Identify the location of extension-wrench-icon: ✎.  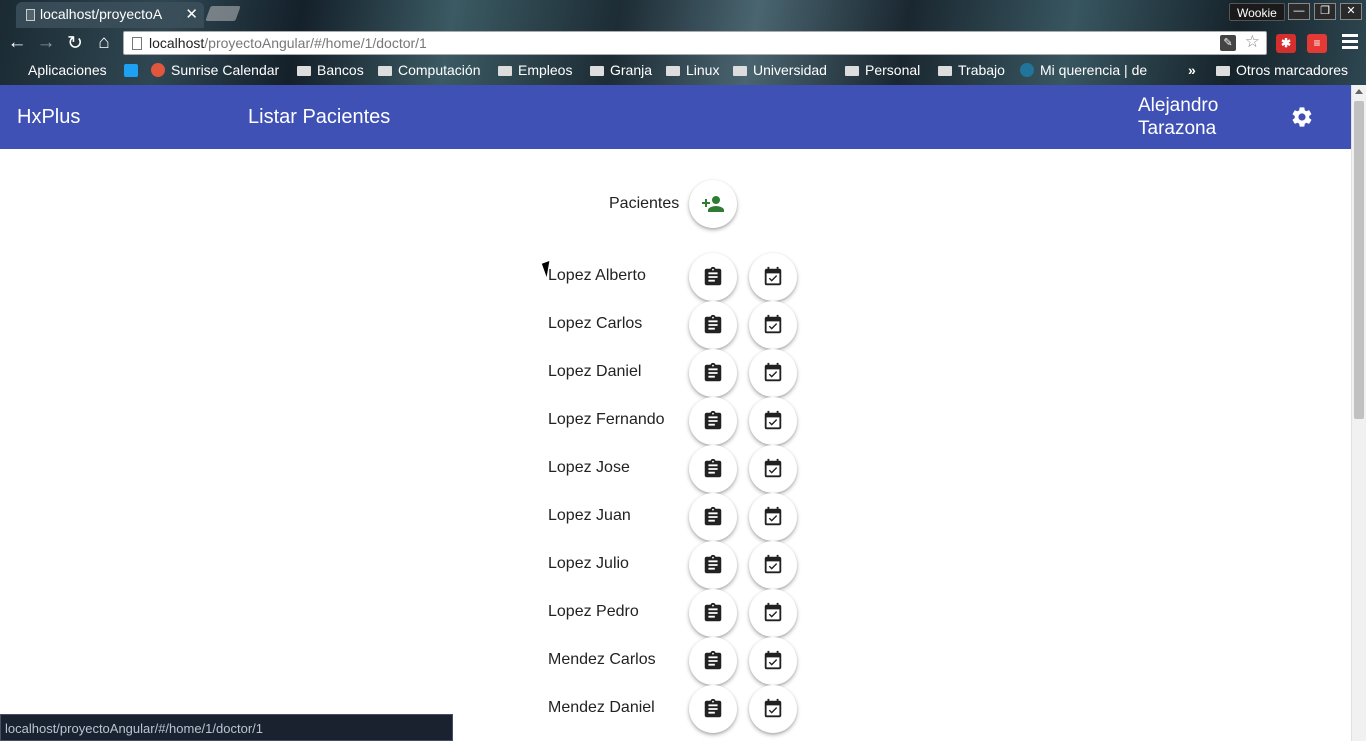
(1228, 43).